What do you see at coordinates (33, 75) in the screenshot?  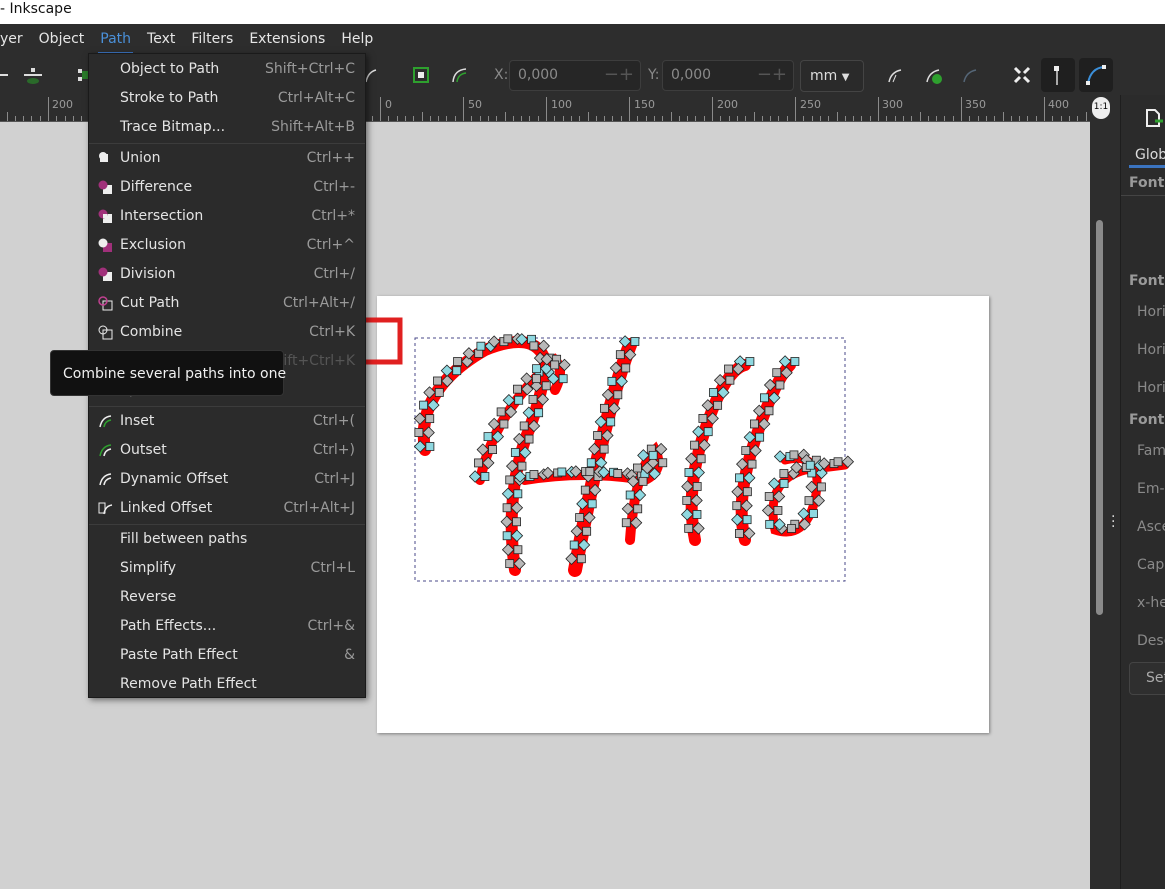 I see `distribute-icon` at bounding box center [33, 75].